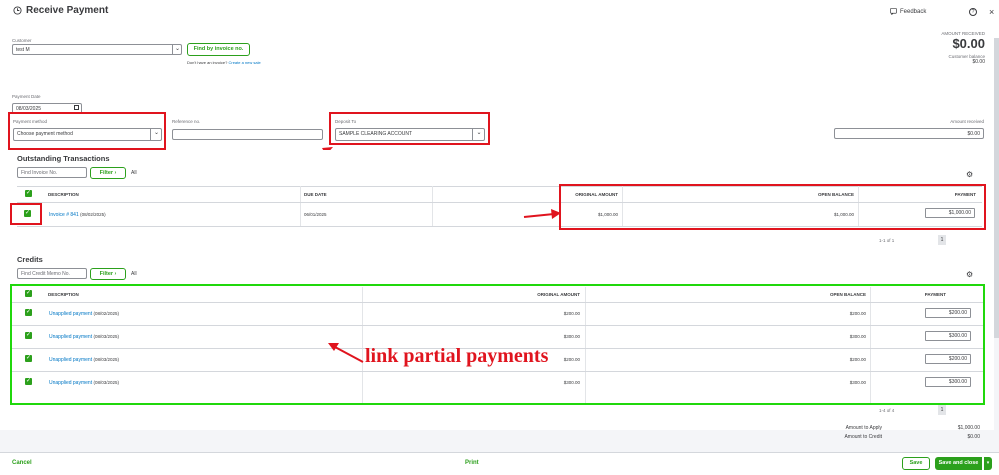  I want to click on amount-received-value: $0.00, so click(968, 43).